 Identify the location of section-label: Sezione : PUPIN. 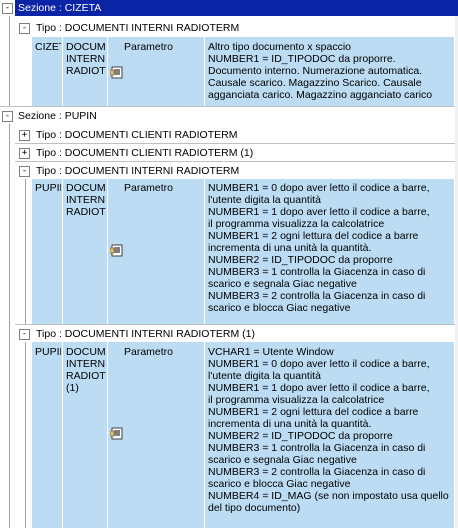
(57, 116).